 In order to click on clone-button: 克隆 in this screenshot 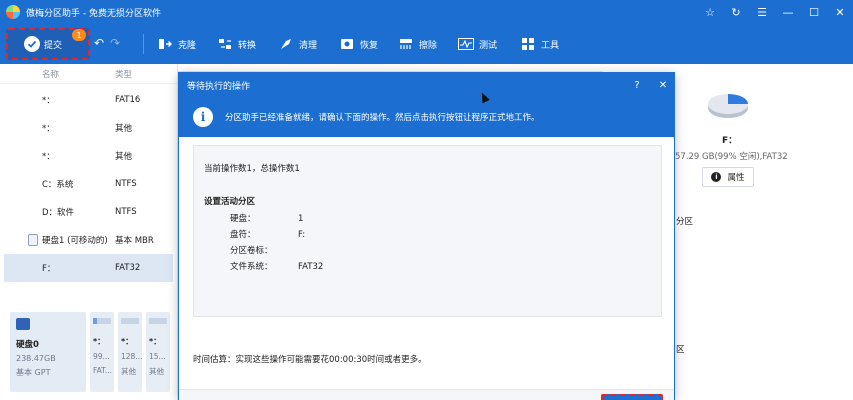, I will do `click(176, 44)`.